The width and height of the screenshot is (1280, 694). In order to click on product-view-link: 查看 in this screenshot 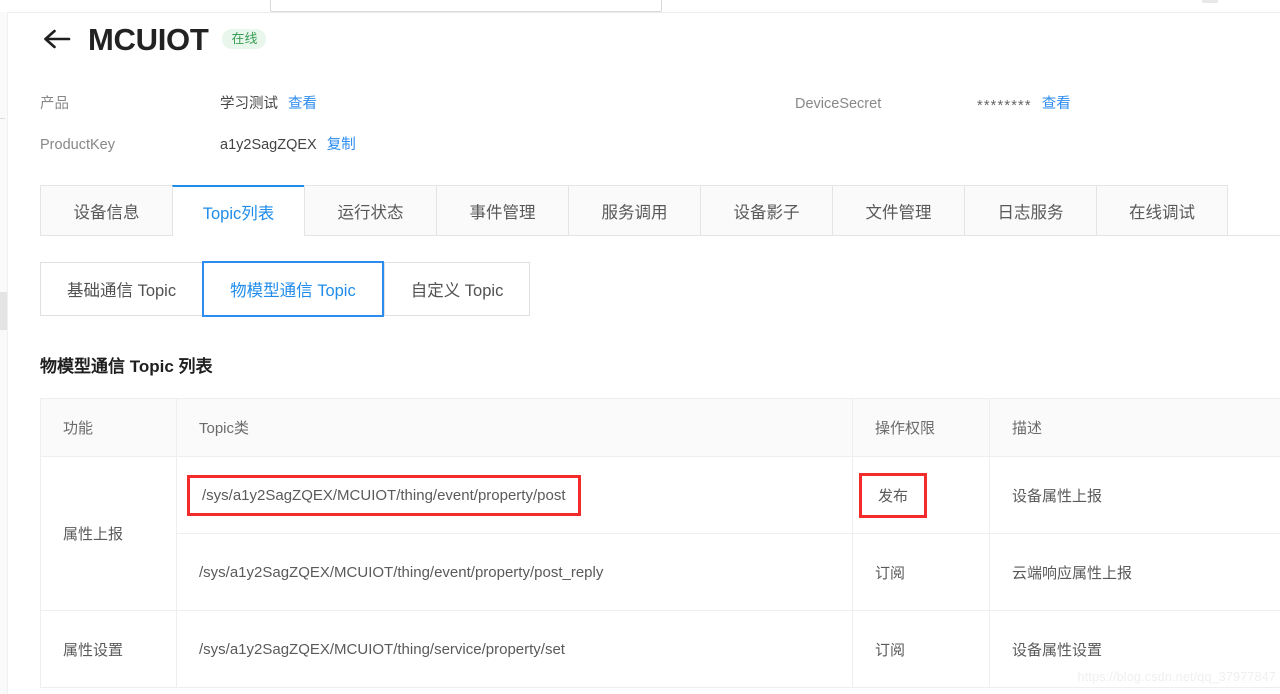, I will do `click(302, 102)`.